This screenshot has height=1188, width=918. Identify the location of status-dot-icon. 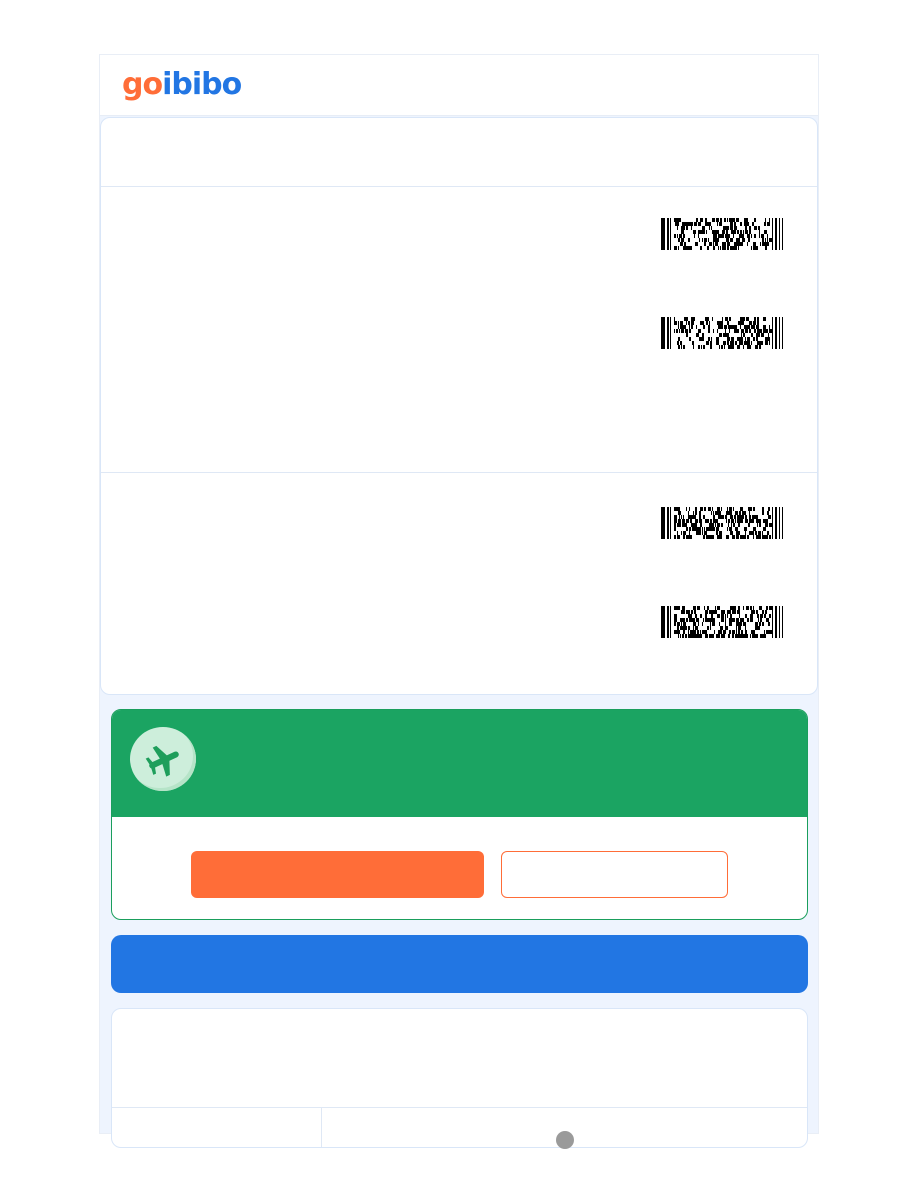
(565, 1140).